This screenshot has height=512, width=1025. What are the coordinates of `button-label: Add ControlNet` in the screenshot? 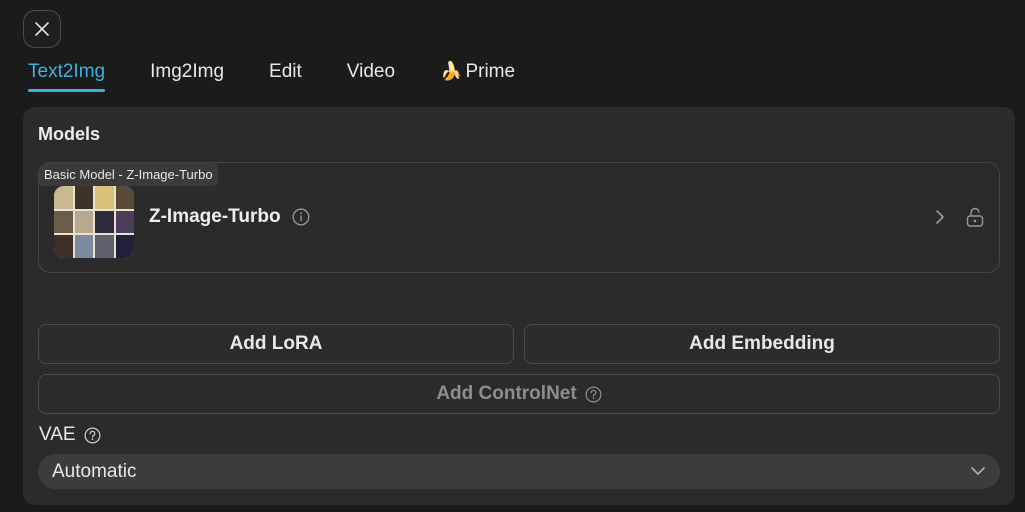 It's located at (506, 393).